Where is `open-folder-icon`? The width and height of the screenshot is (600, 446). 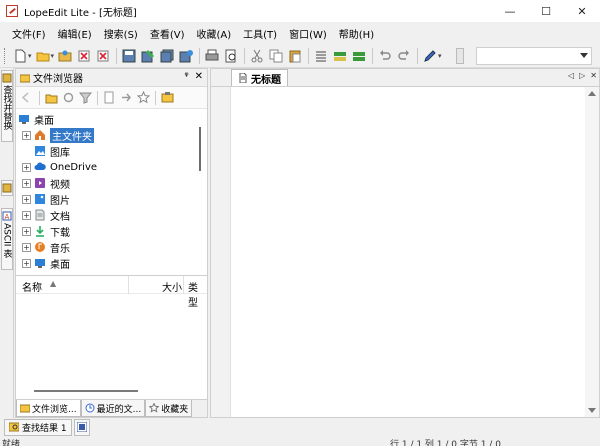
open-folder-icon is located at coordinates (43, 56).